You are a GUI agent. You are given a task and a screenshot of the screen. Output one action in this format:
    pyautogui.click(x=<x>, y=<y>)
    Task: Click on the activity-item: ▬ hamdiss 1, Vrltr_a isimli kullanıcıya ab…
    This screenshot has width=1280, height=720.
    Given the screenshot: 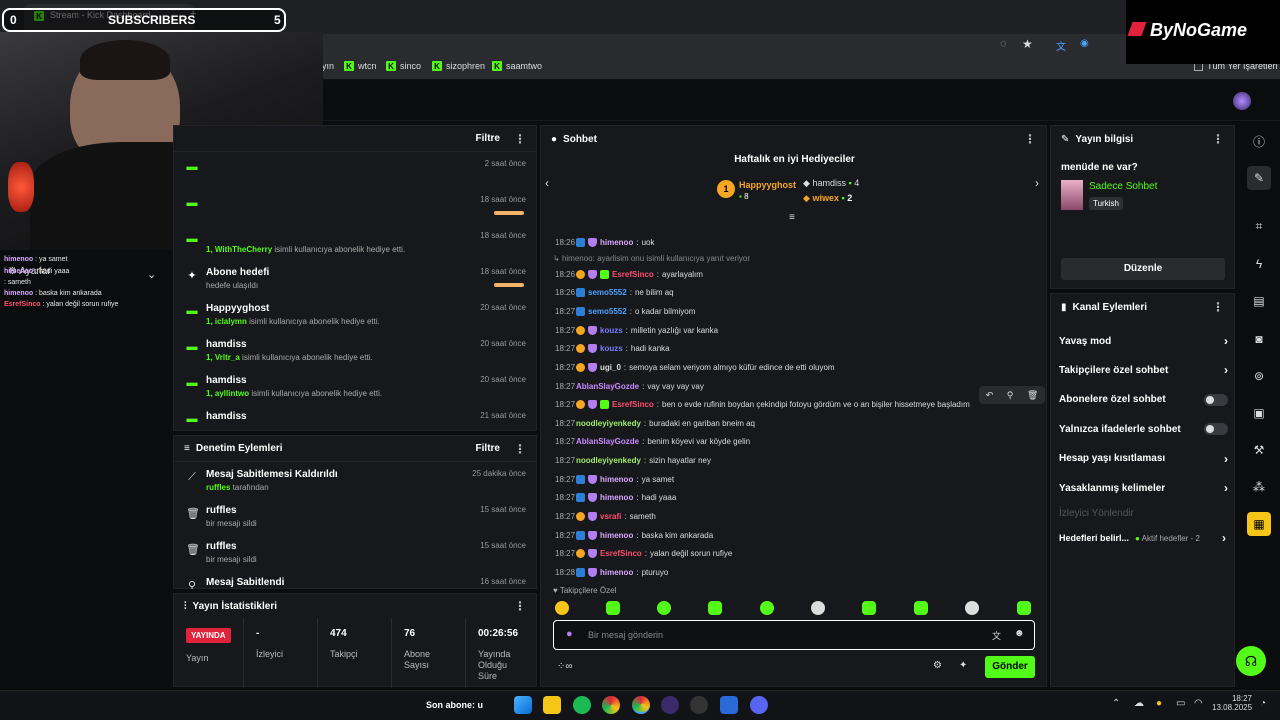 What is the action you would take?
    pyautogui.click(x=356, y=354)
    